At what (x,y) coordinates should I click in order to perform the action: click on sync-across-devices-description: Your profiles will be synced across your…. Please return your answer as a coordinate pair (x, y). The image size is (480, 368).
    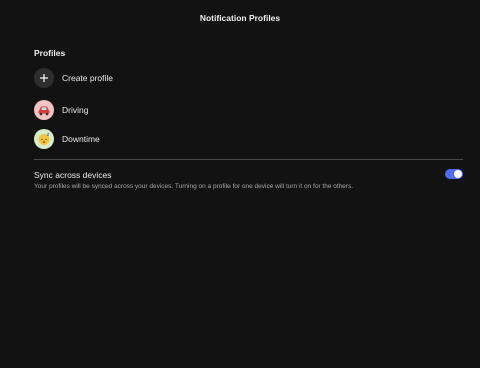
    Looking at the image, I should click on (194, 186).